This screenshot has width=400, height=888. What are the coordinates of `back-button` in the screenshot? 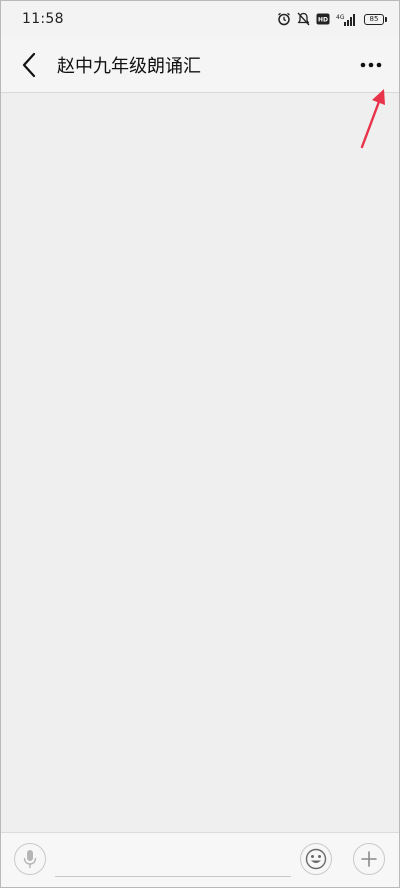 It's located at (29, 65).